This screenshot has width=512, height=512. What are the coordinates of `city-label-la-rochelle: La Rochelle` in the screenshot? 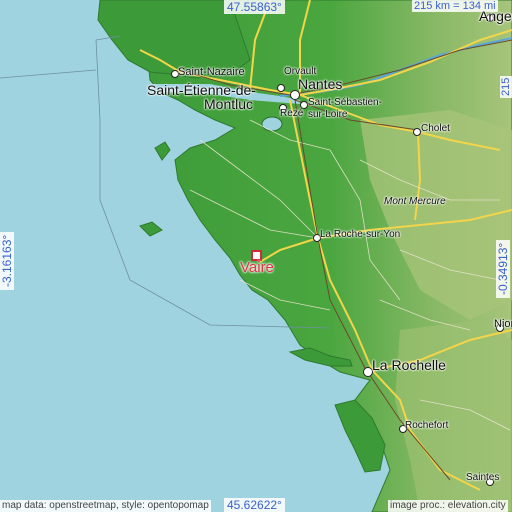 It's located at (409, 365).